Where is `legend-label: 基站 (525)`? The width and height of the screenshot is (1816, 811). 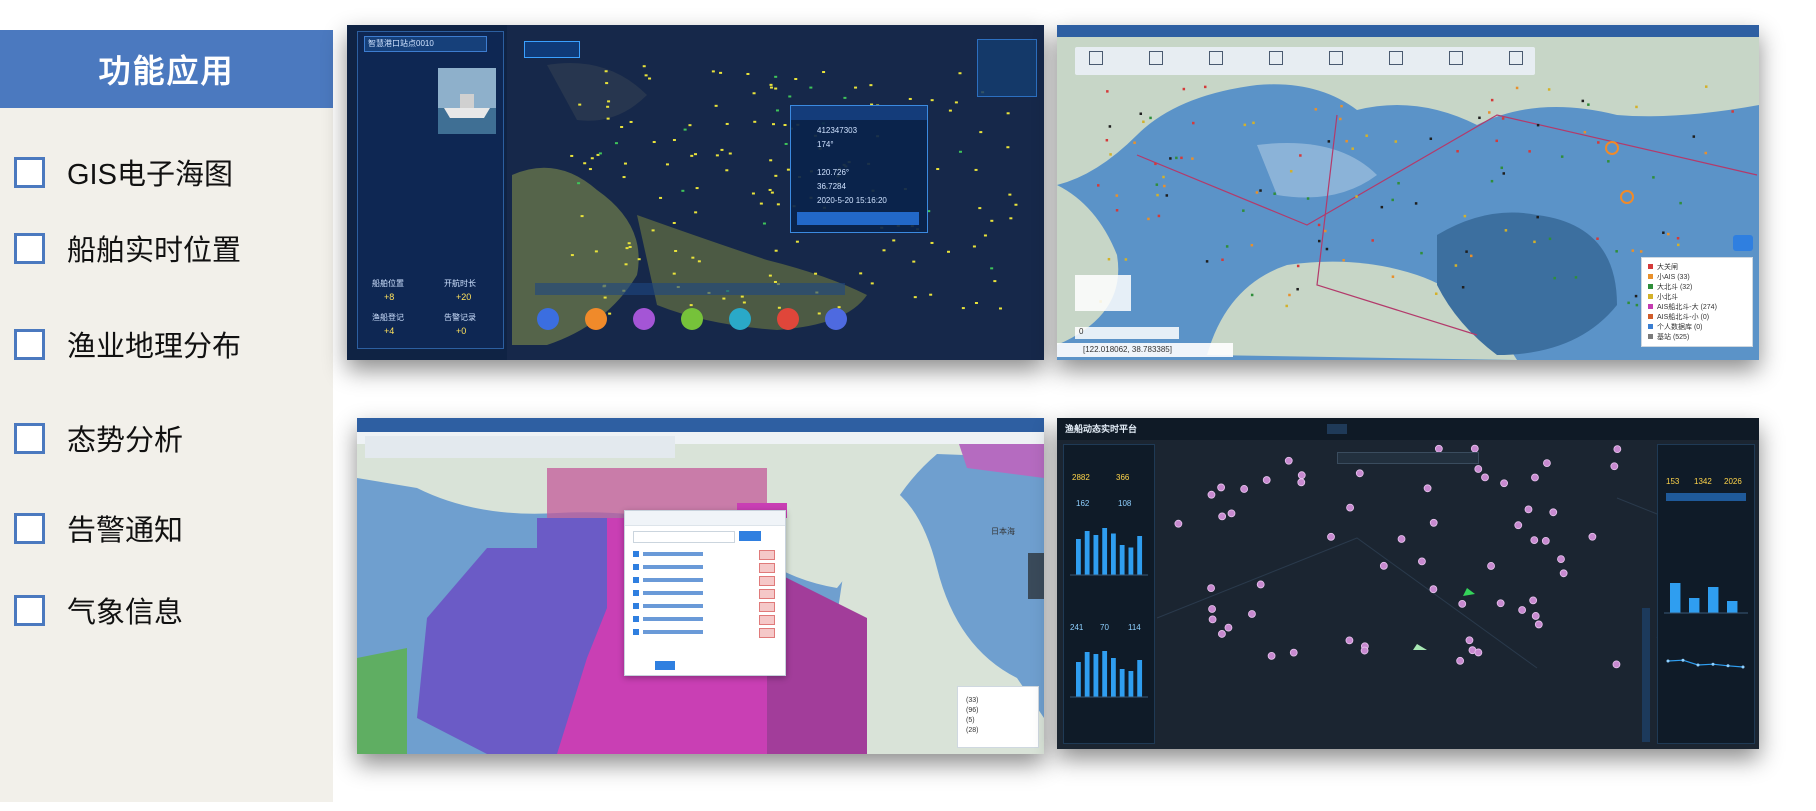 legend-label: 基站 (525) is located at coordinates (1673, 337).